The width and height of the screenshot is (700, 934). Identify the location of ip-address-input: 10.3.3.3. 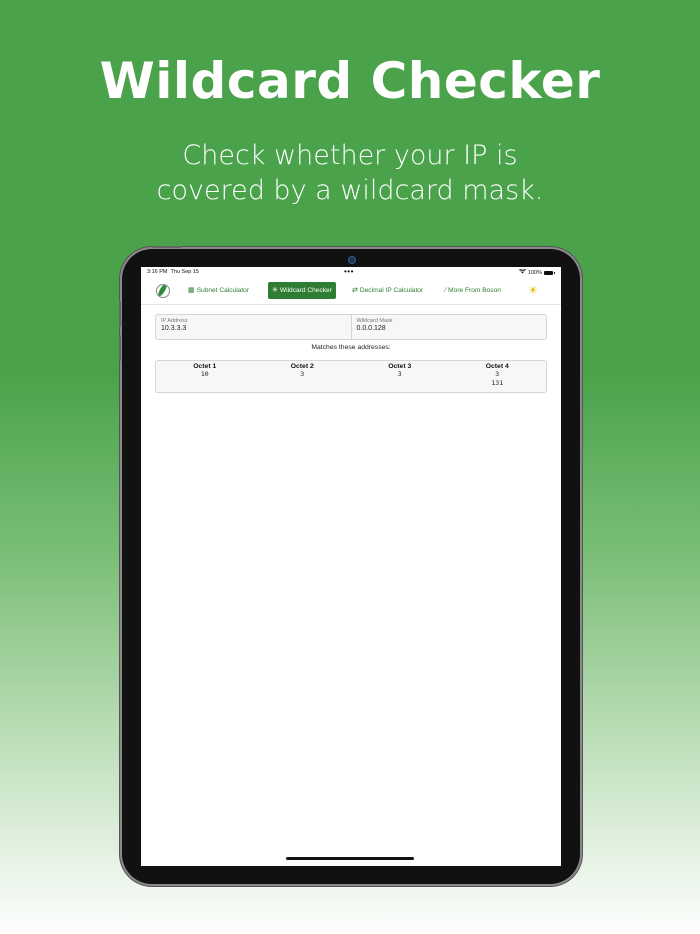
(253, 328).